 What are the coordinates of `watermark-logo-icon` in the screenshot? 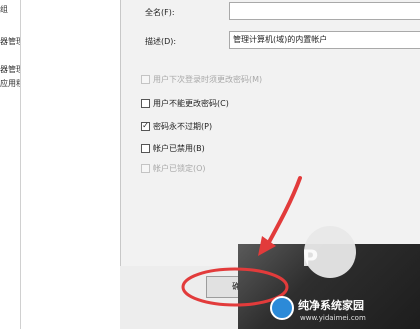 It's located at (282, 308).